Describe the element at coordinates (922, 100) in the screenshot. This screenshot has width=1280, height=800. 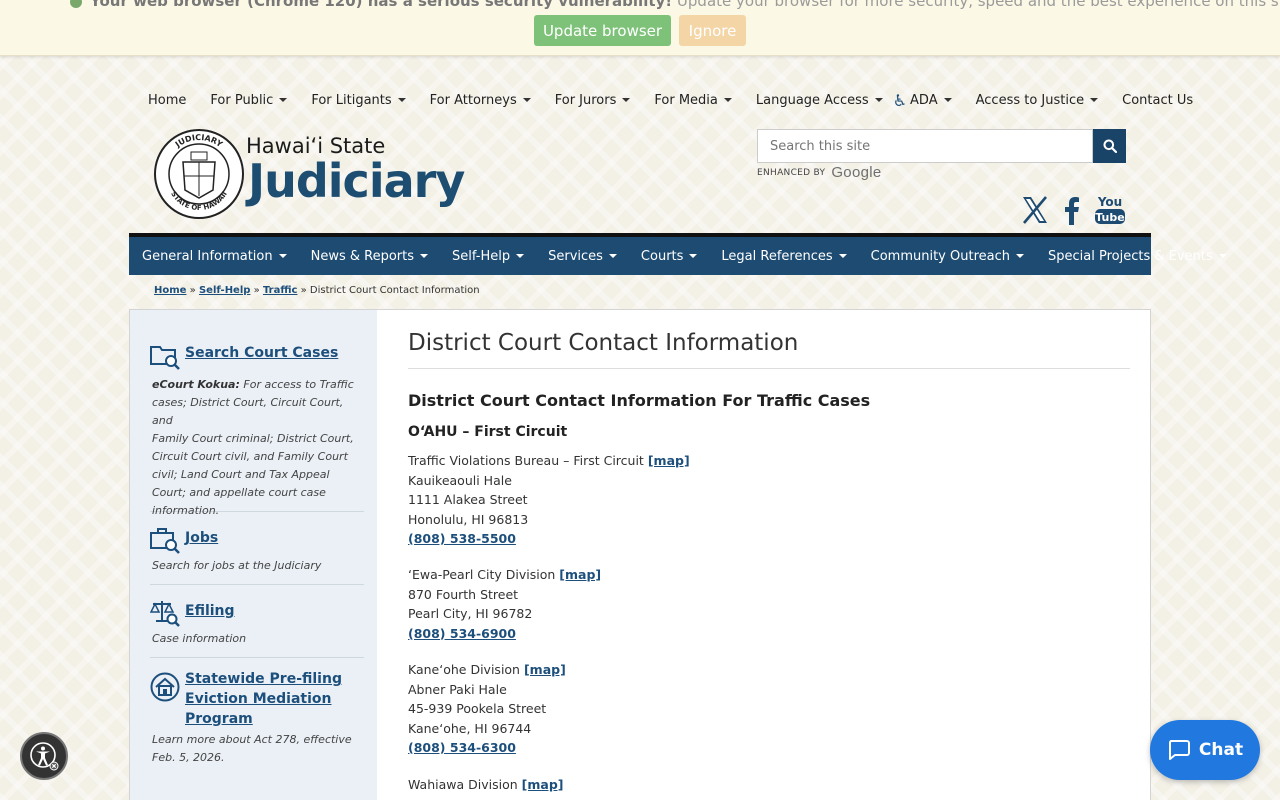
I see `top-nav-ada: ♿ ADA` at that location.